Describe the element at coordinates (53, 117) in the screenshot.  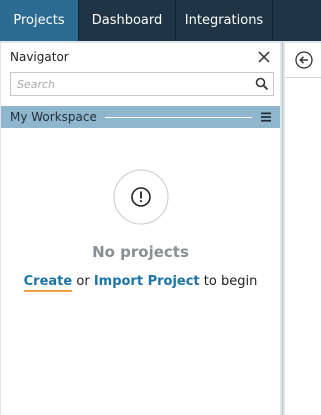
I see `workspace-title: My Workspace` at that location.